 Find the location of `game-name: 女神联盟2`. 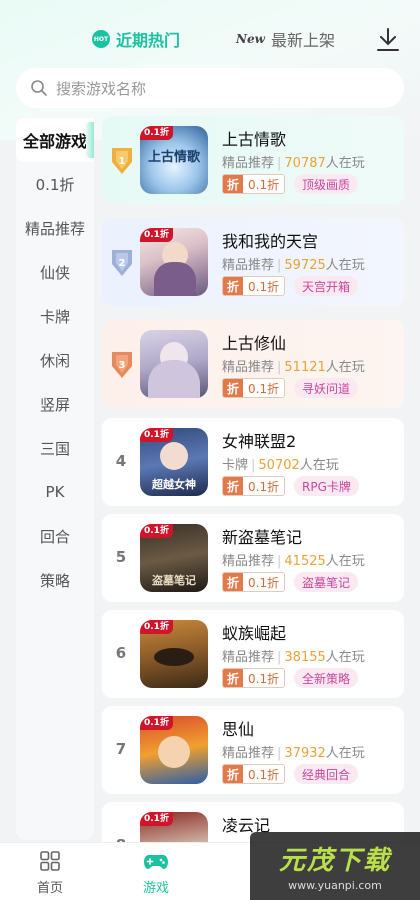

game-name: 女神联盟2 is located at coordinates (259, 441).